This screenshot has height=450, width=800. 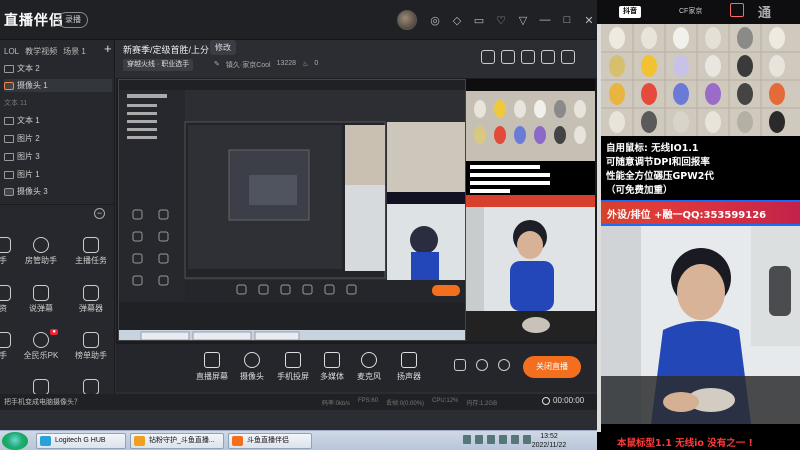 What do you see at coordinates (482, 365) in the screenshot?
I see `preview-eye-icon` at bounding box center [482, 365].